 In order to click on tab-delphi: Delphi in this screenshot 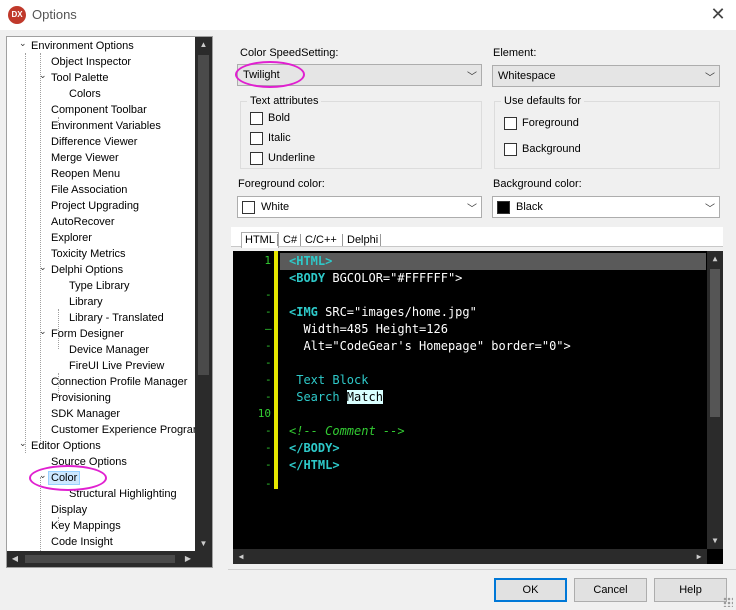, I will do `click(362, 240)`.